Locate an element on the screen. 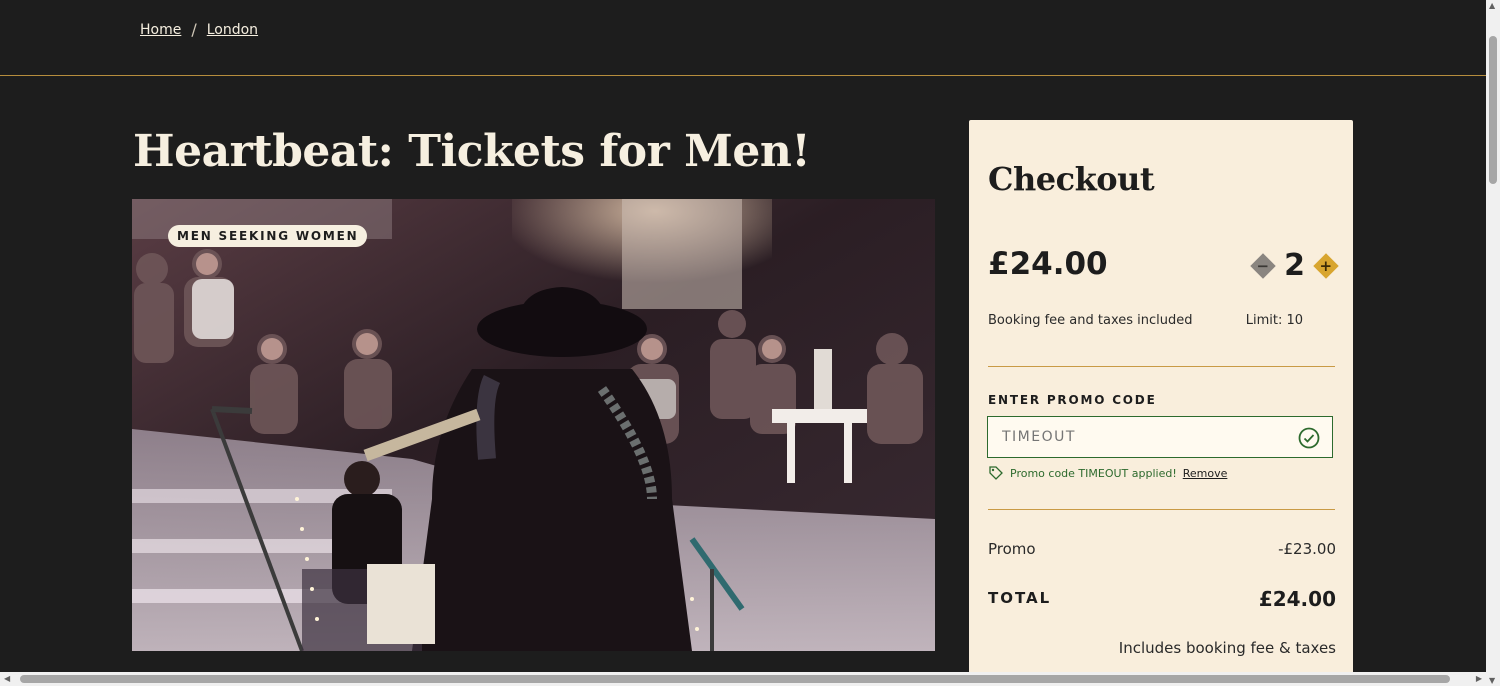 The image size is (1500, 686). scroll-up-icon: ▲ is located at coordinates (1492, 5).